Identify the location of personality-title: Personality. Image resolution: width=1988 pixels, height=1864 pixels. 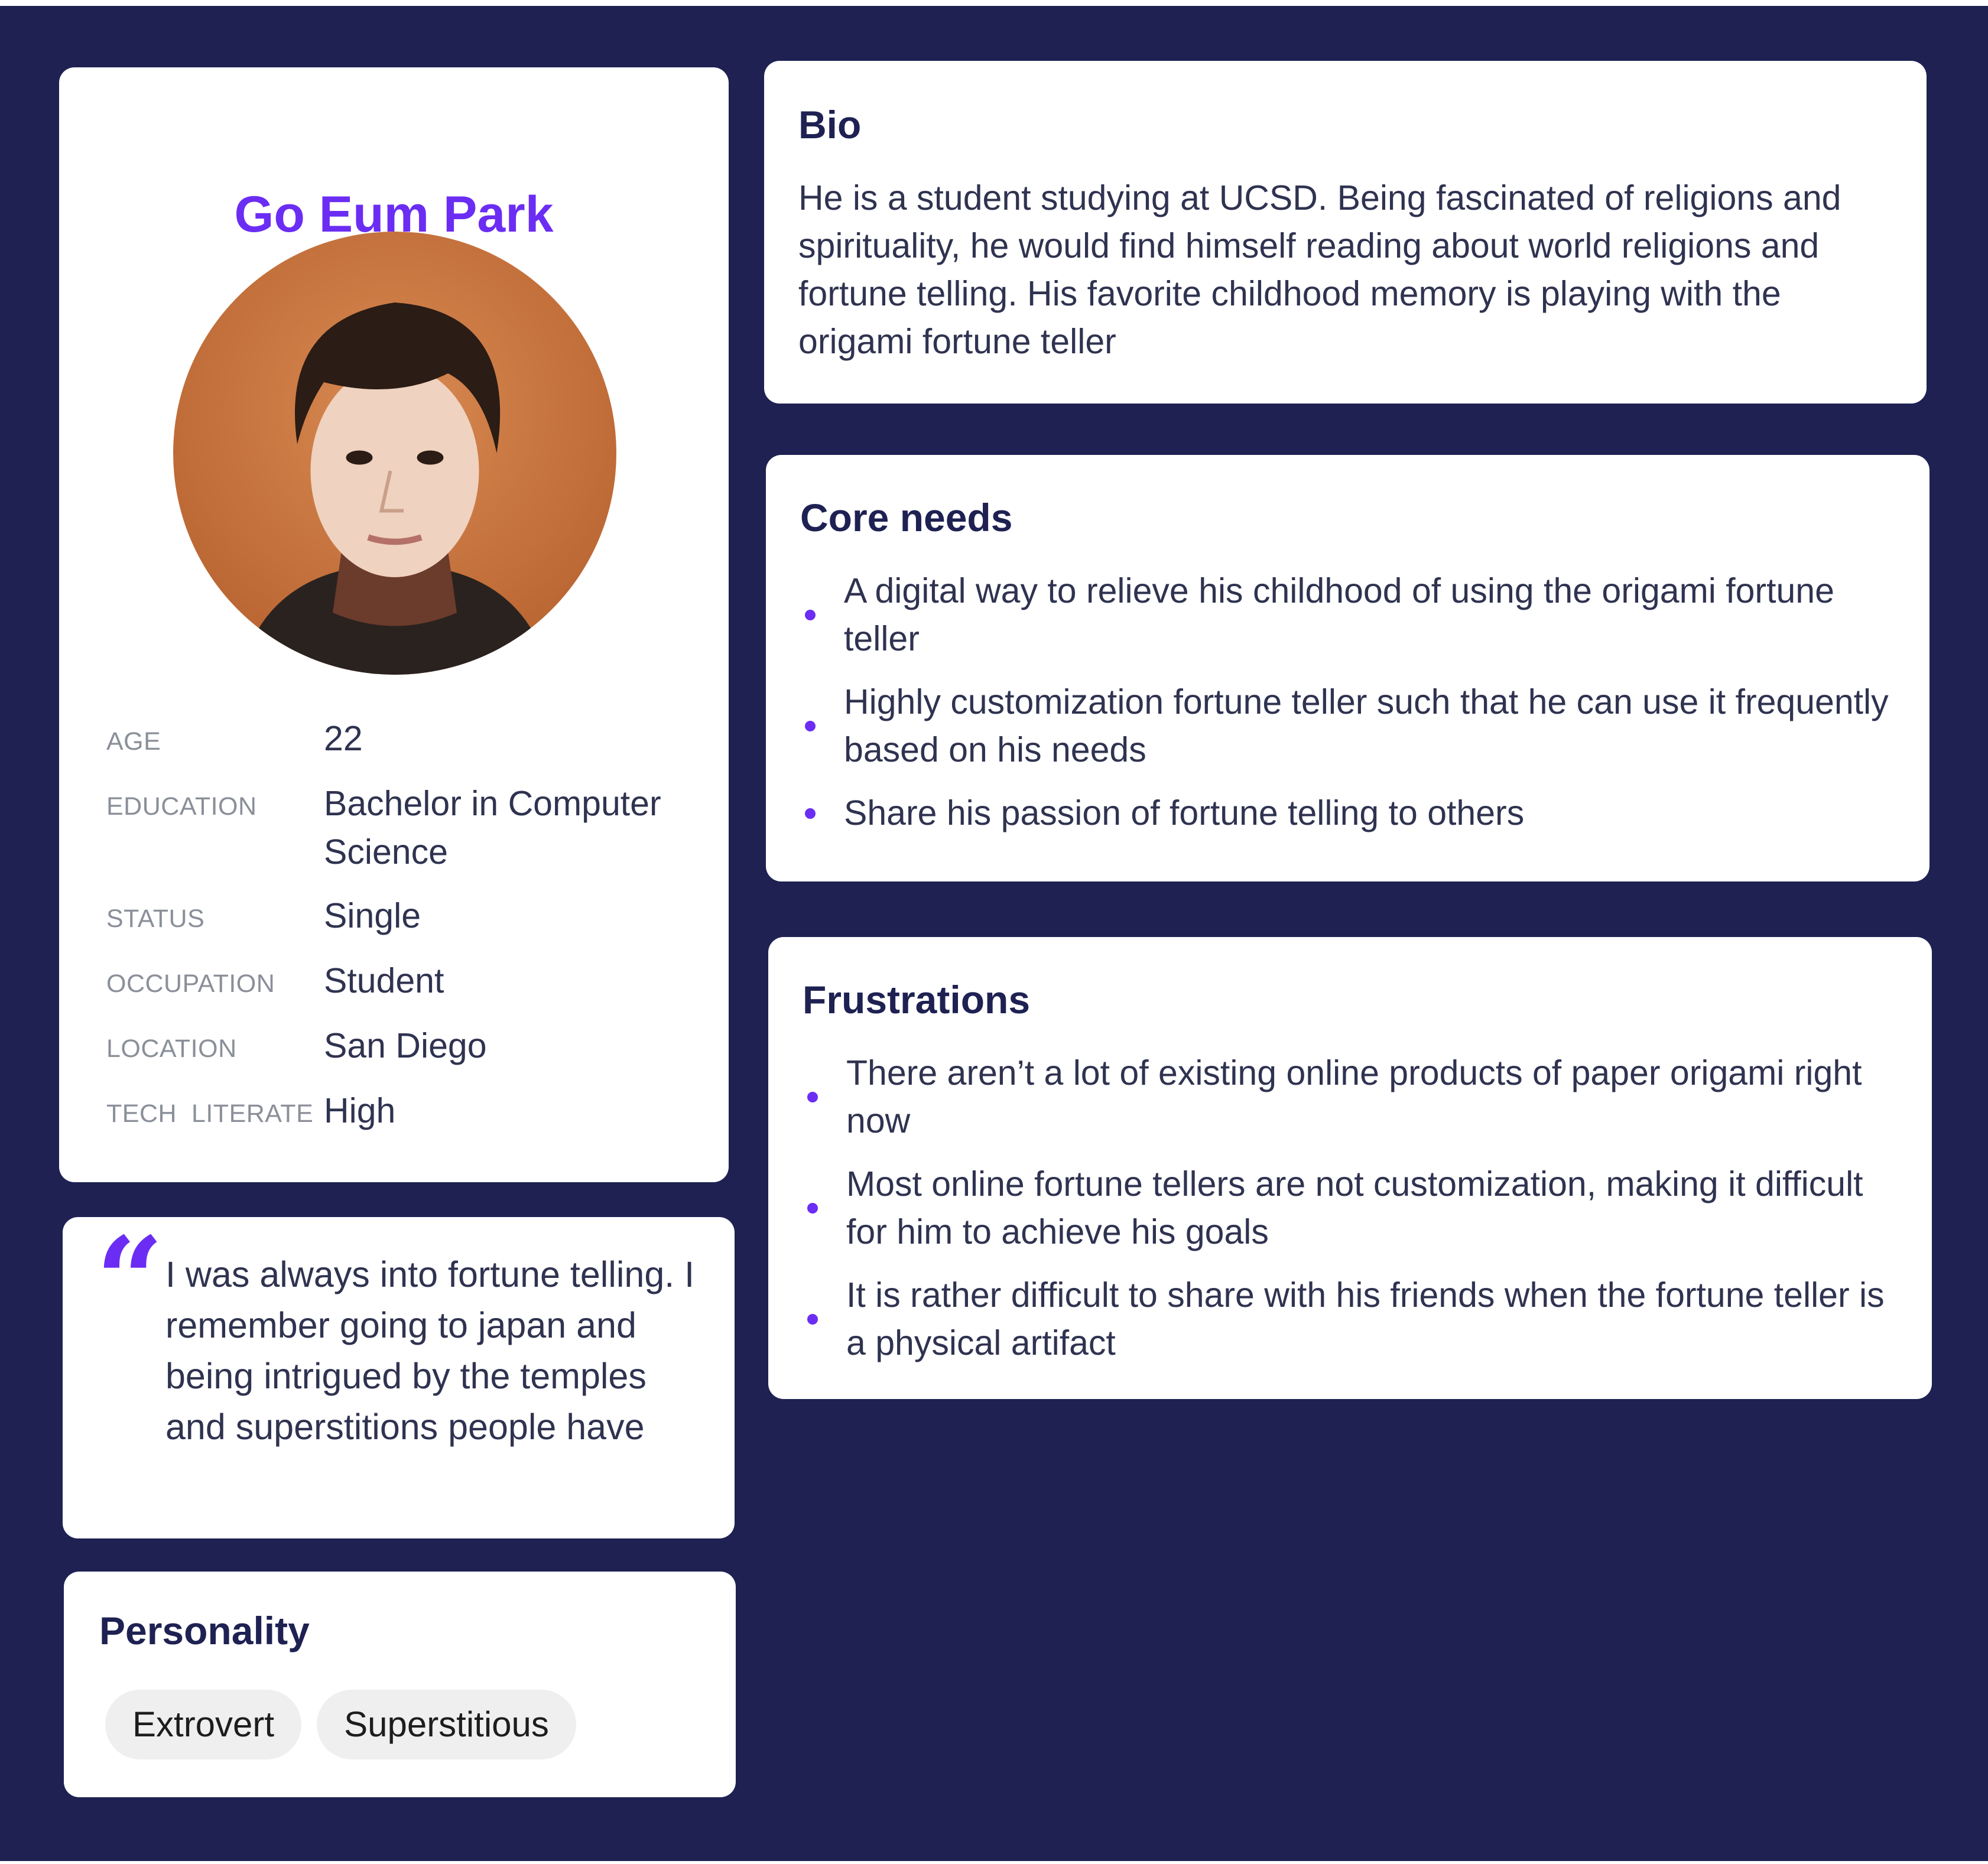
(205, 1630).